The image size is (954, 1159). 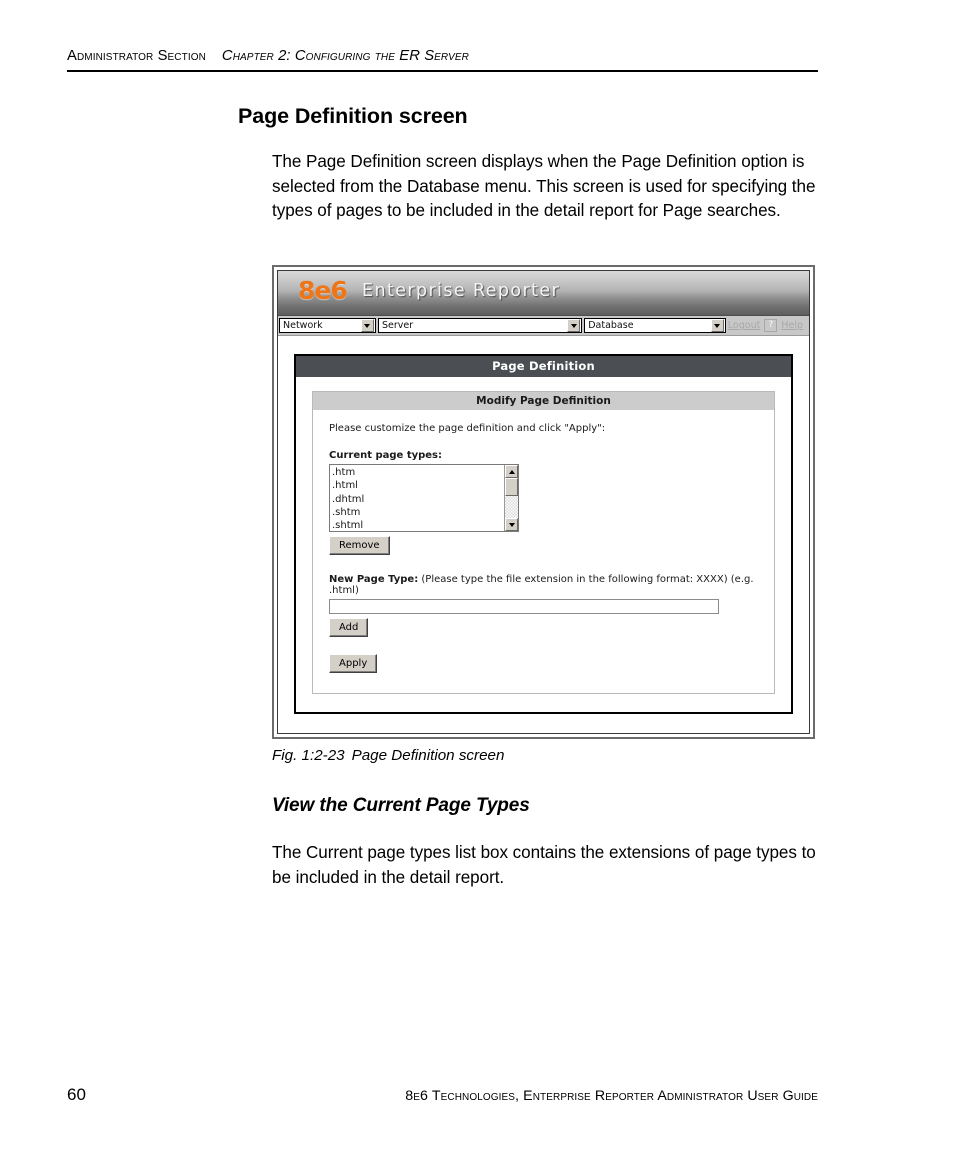 I want to click on menu-utility-links: Logout ? Help, so click(x=768, y=325).